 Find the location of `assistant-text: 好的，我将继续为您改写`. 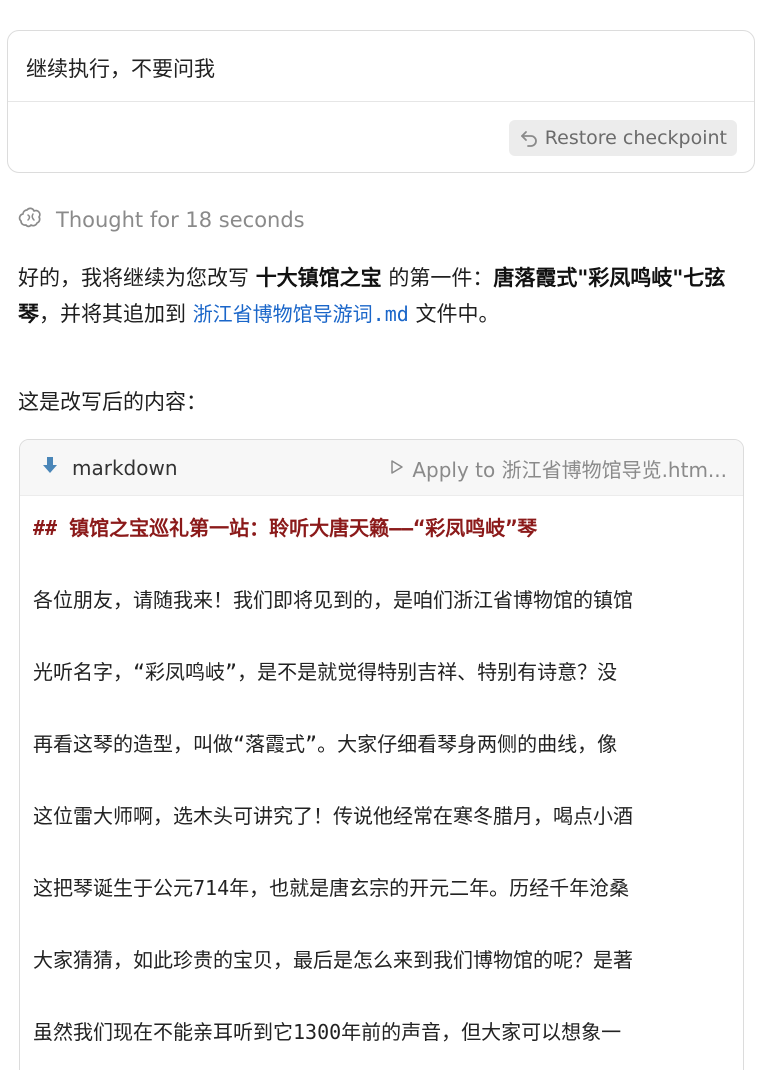

assistant-text: 好的，我将继续为您改写 is located at coordinates (137, 278).